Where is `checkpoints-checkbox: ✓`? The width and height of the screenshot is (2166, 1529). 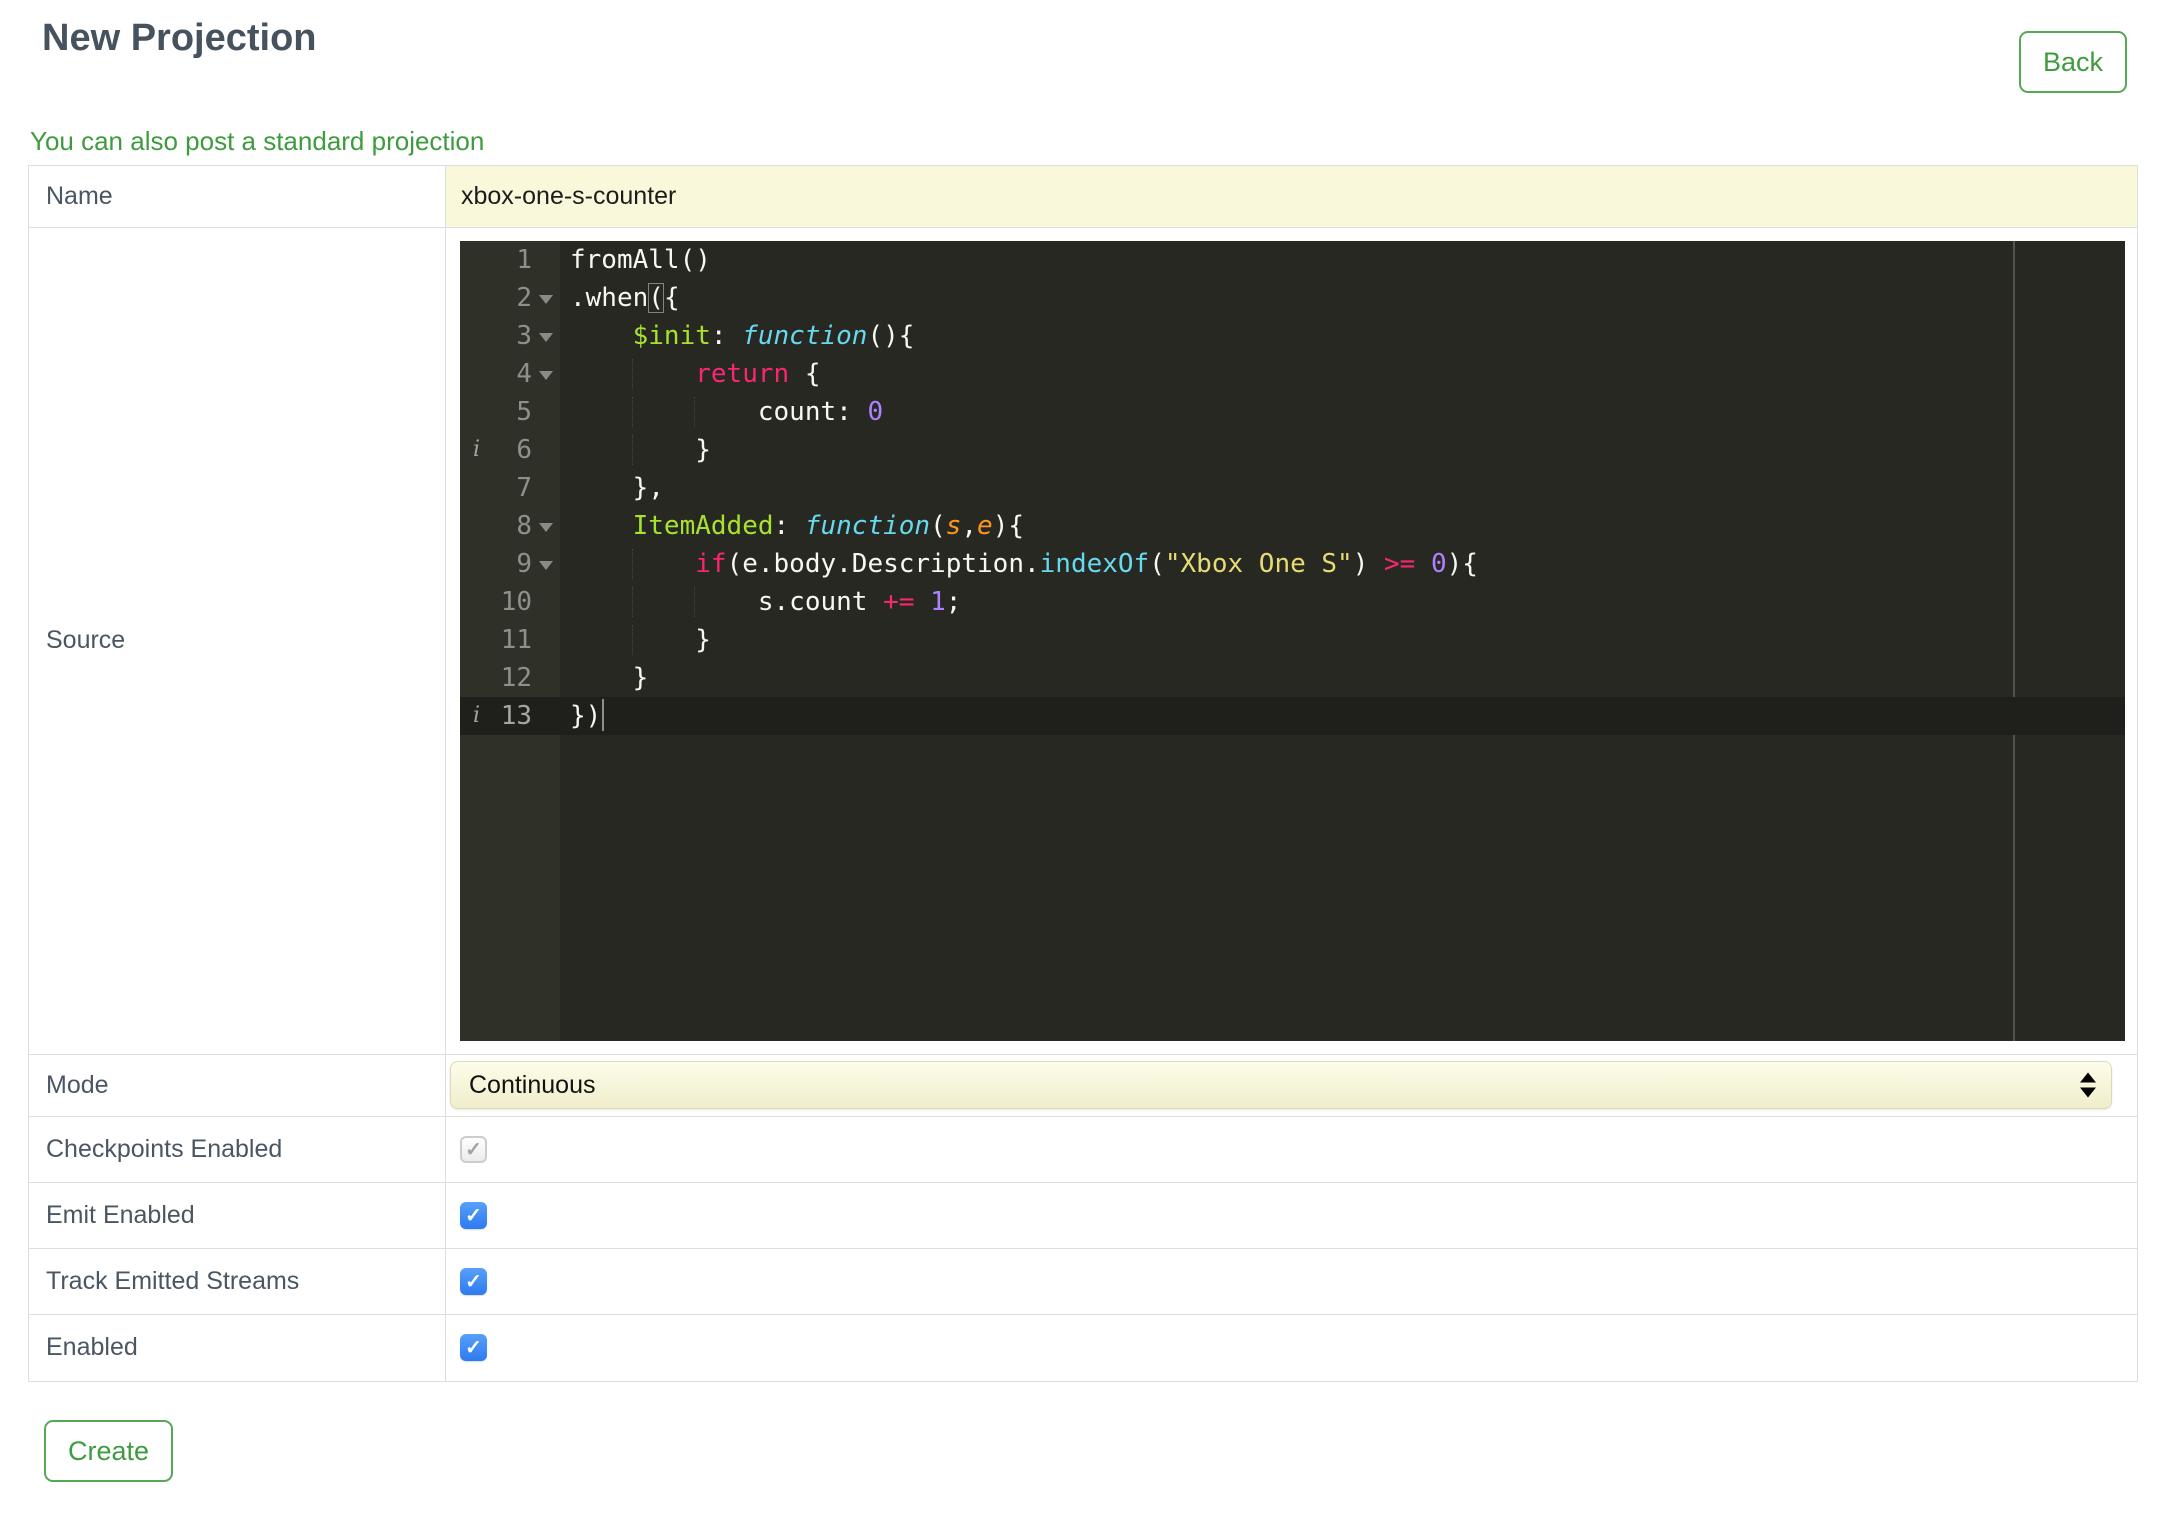 checkpoints-checkbox: ✓ is located at coordinates (473, 1149).